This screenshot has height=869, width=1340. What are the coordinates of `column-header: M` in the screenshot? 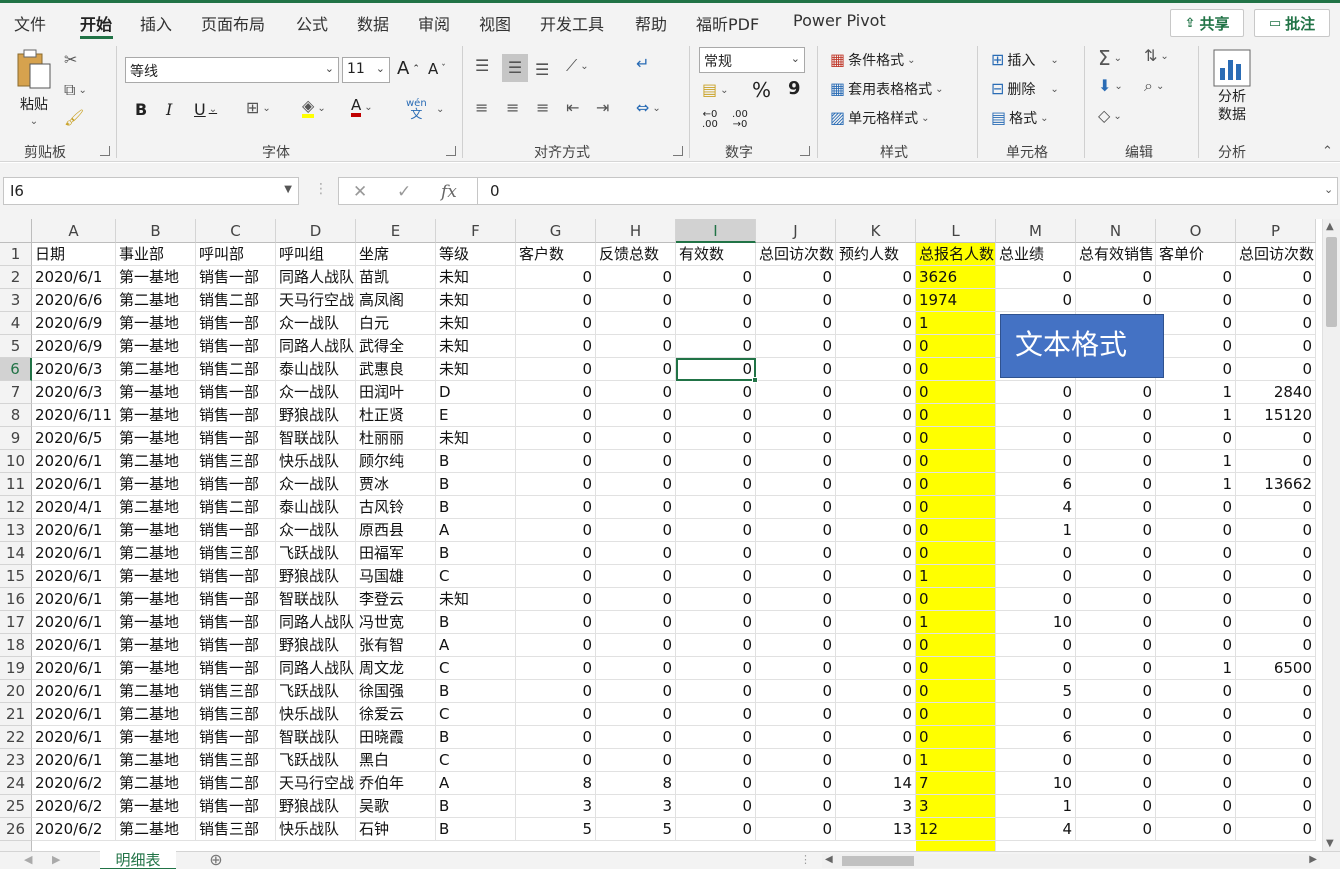 It's located at (1036, 231).